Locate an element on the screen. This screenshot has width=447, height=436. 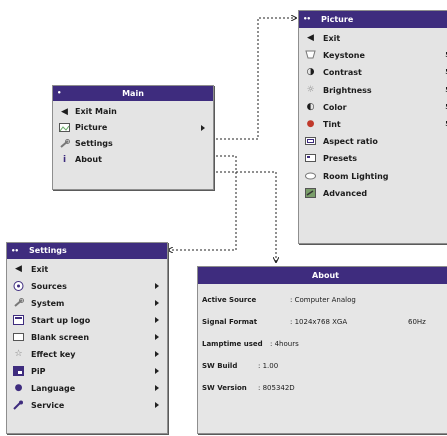
settings-item-label: Sources is located at coordinates (49, 286).